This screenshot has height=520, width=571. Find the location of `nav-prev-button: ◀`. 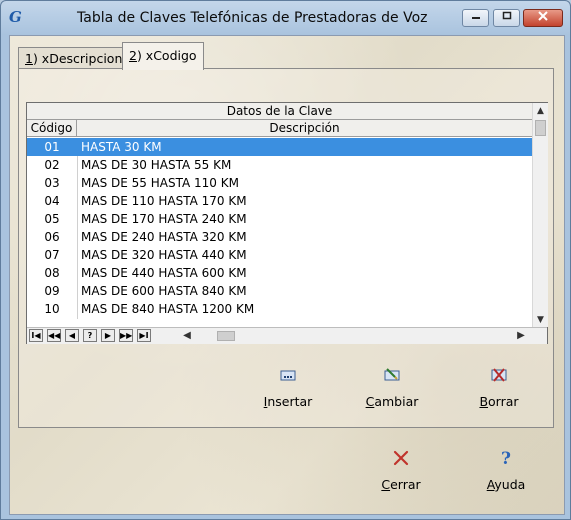

nav-prev-button: ◀ is located at coordinates (72, 335).